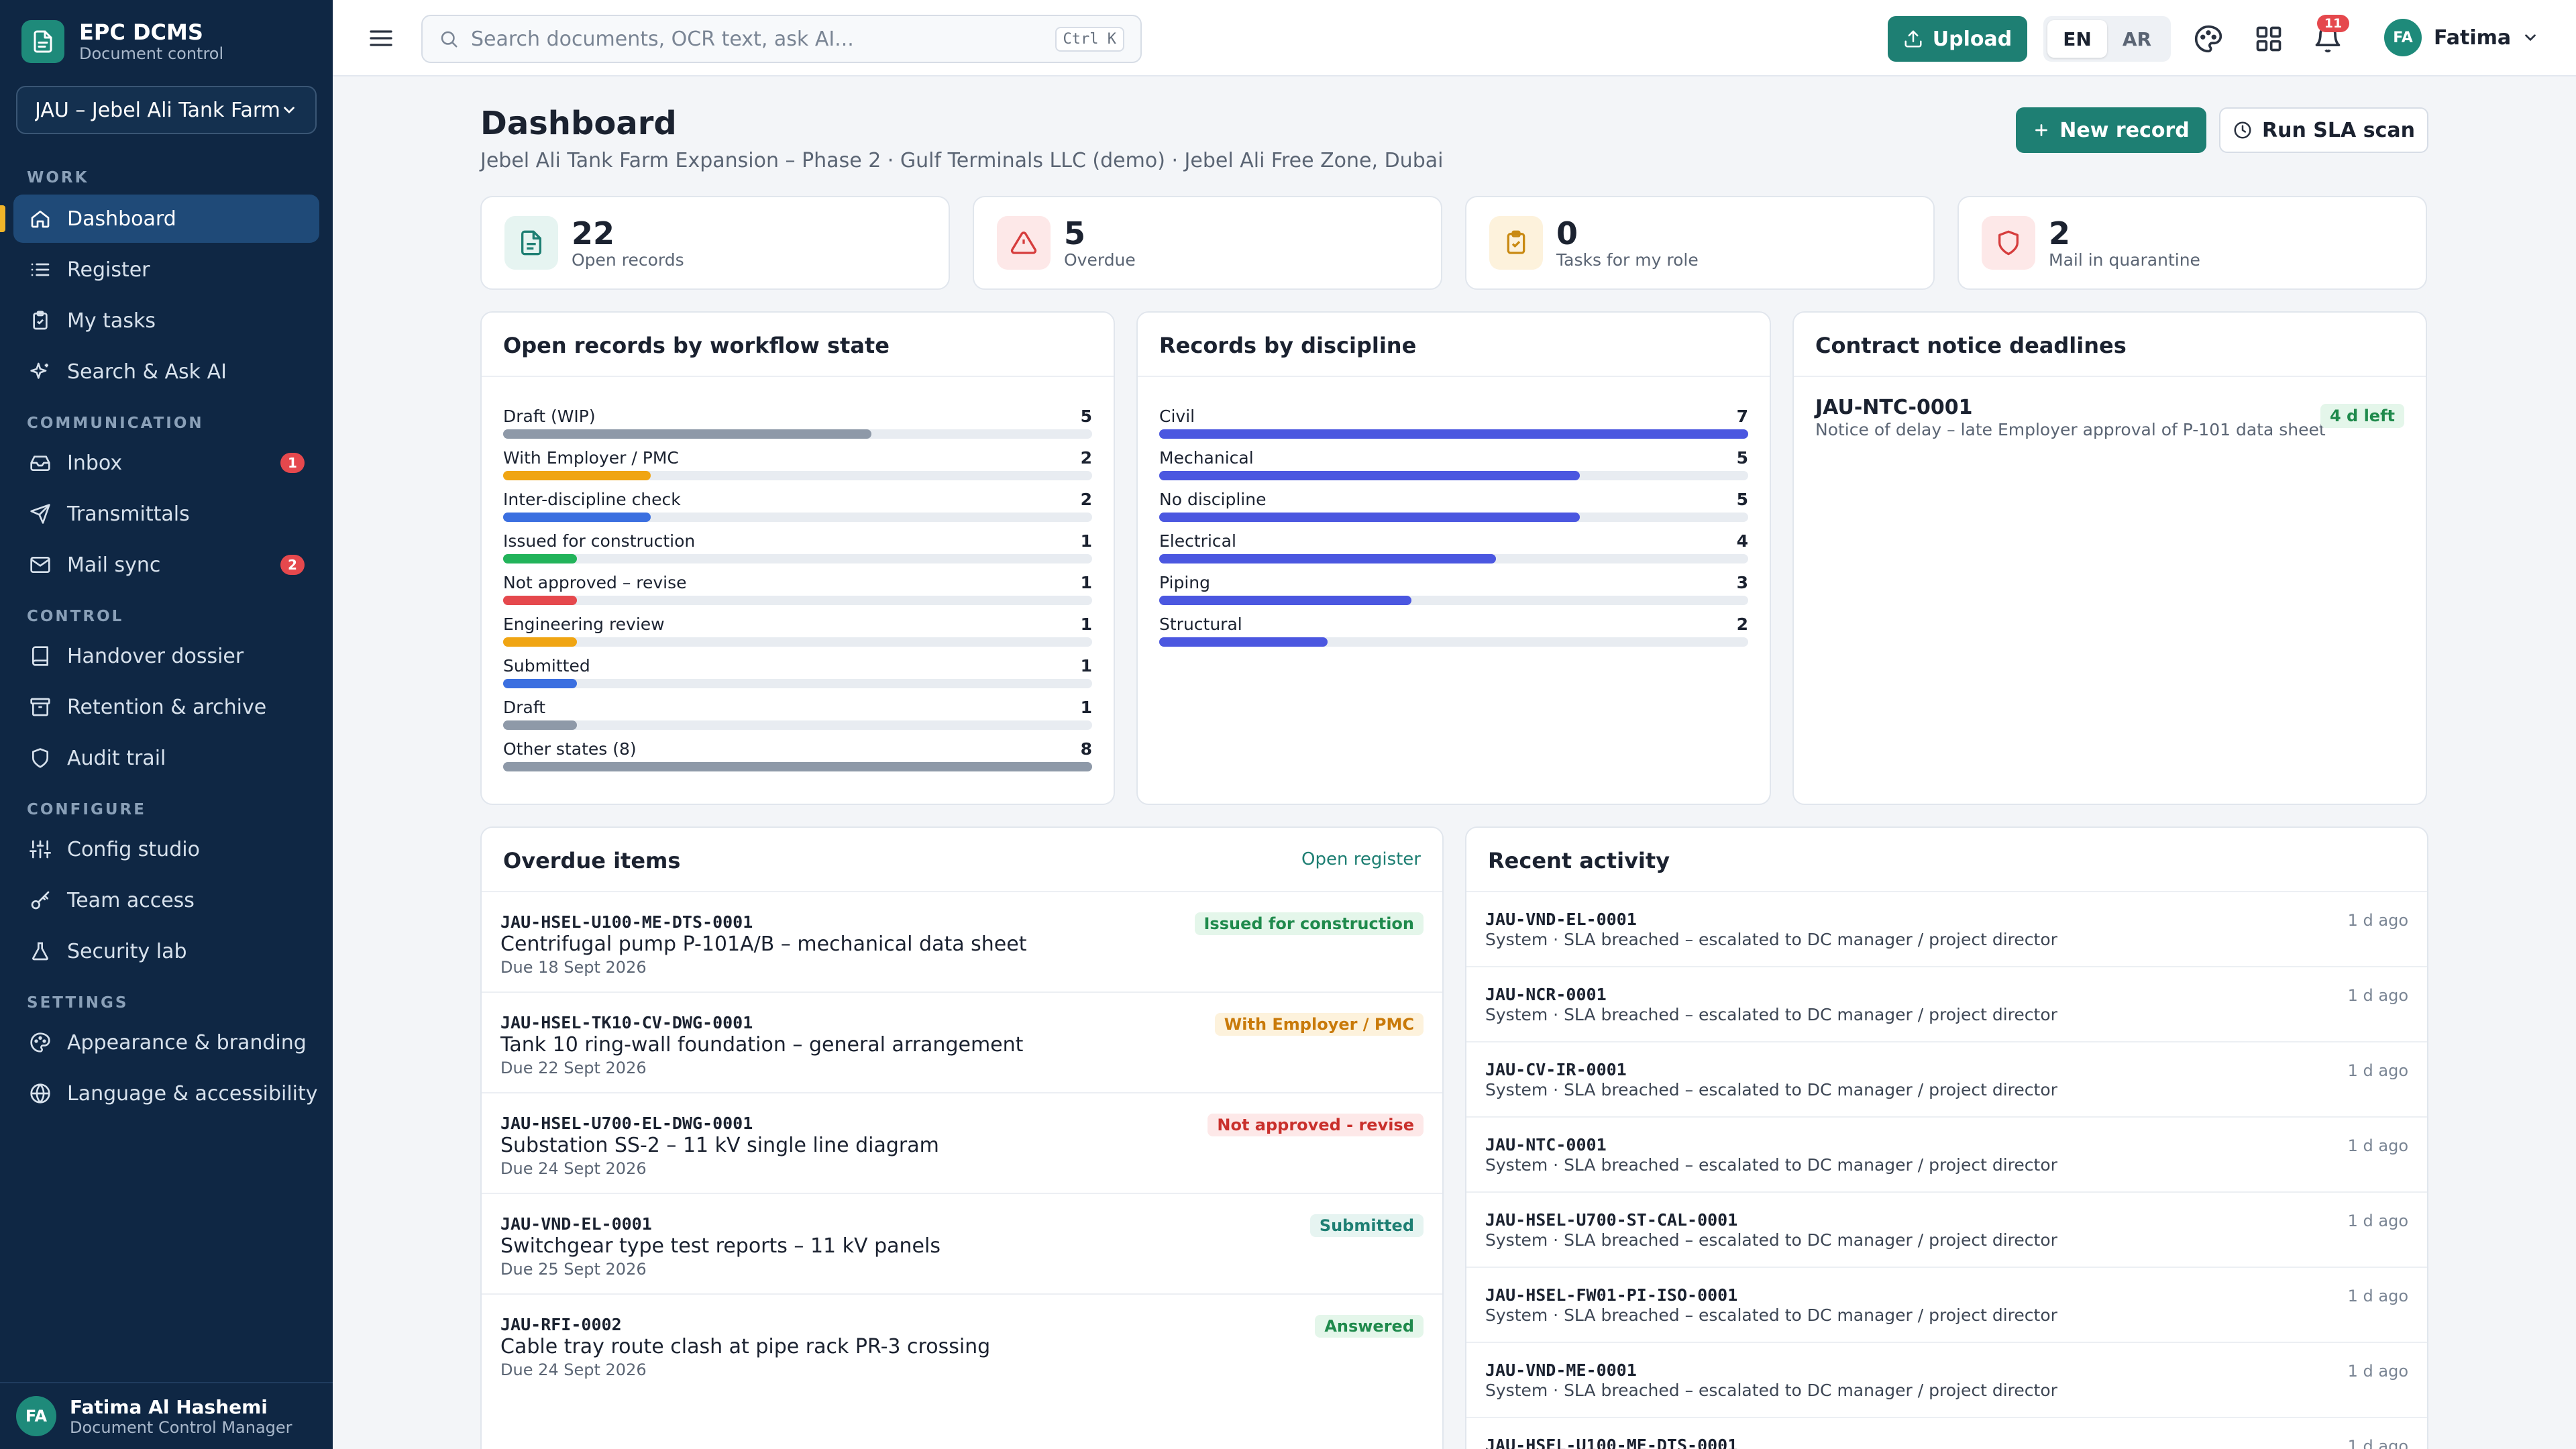 Image resolution: width=2576 pixels, height=1449 pixels. I want to click on sidebar-item-retention-archive: Retention & archive, so click(166, 707).